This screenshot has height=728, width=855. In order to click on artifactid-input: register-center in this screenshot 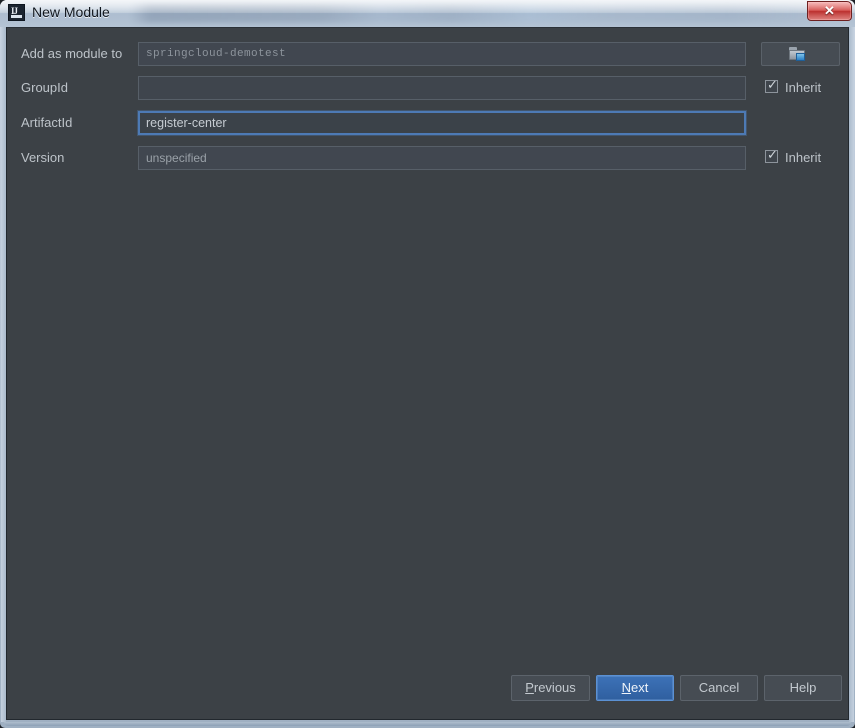, I will do `click(442, 123)`.